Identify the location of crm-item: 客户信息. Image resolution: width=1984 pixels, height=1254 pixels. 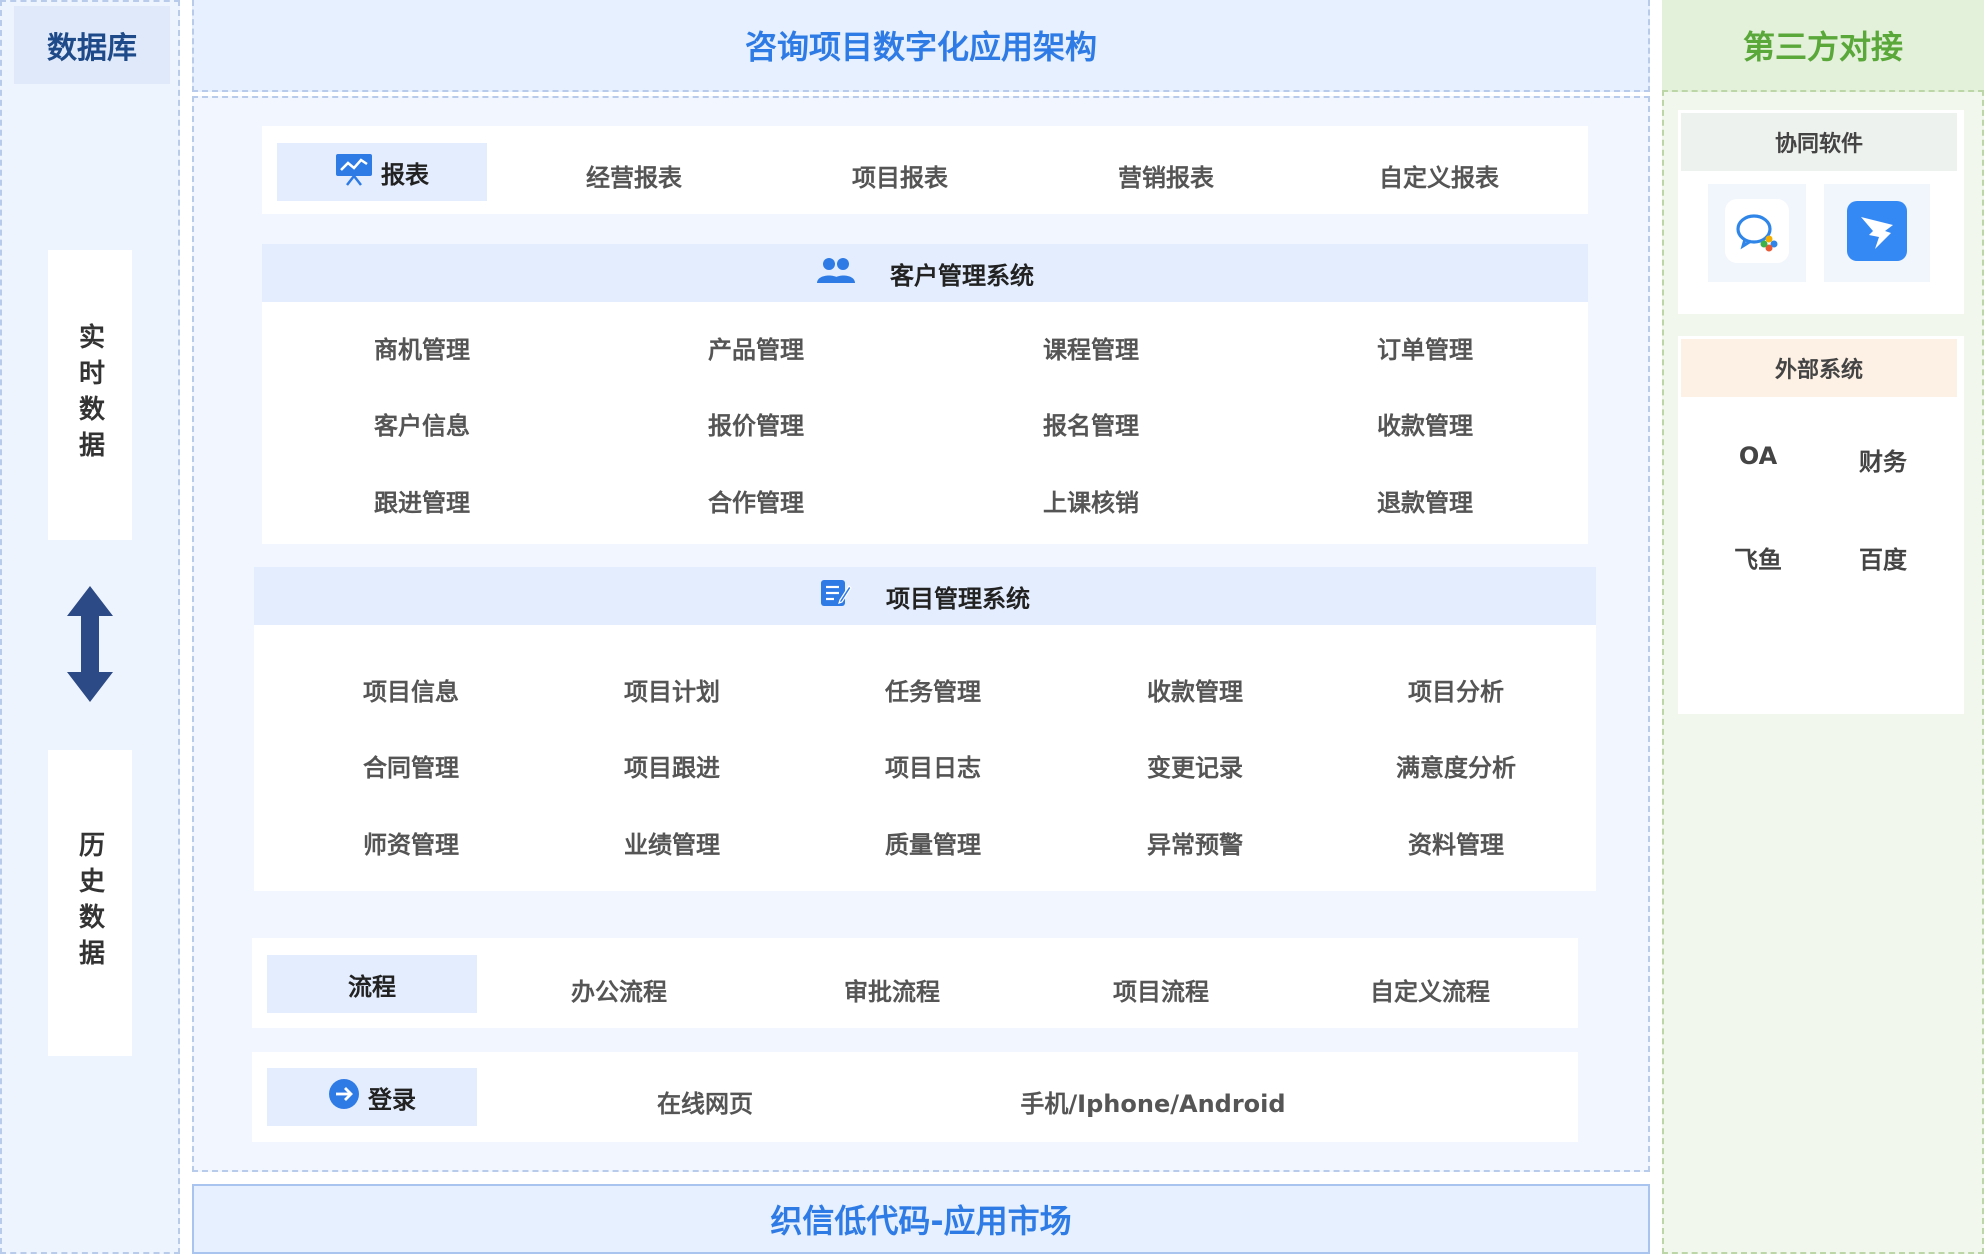
(422, 423).